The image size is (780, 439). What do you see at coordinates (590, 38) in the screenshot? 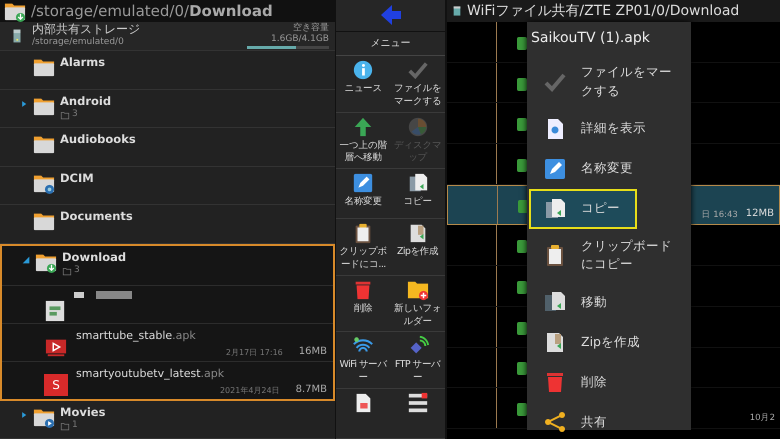
I see `menu-title: SaikouTV (1).apk` at bounding box center [590, 38].